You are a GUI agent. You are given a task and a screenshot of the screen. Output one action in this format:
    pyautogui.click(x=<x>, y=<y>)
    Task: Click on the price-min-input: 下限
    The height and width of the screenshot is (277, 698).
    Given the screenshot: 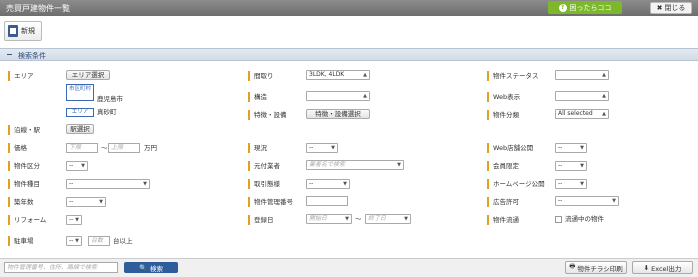 What is the action you would take?
    pyautogui.click(x=82, y=148)
    